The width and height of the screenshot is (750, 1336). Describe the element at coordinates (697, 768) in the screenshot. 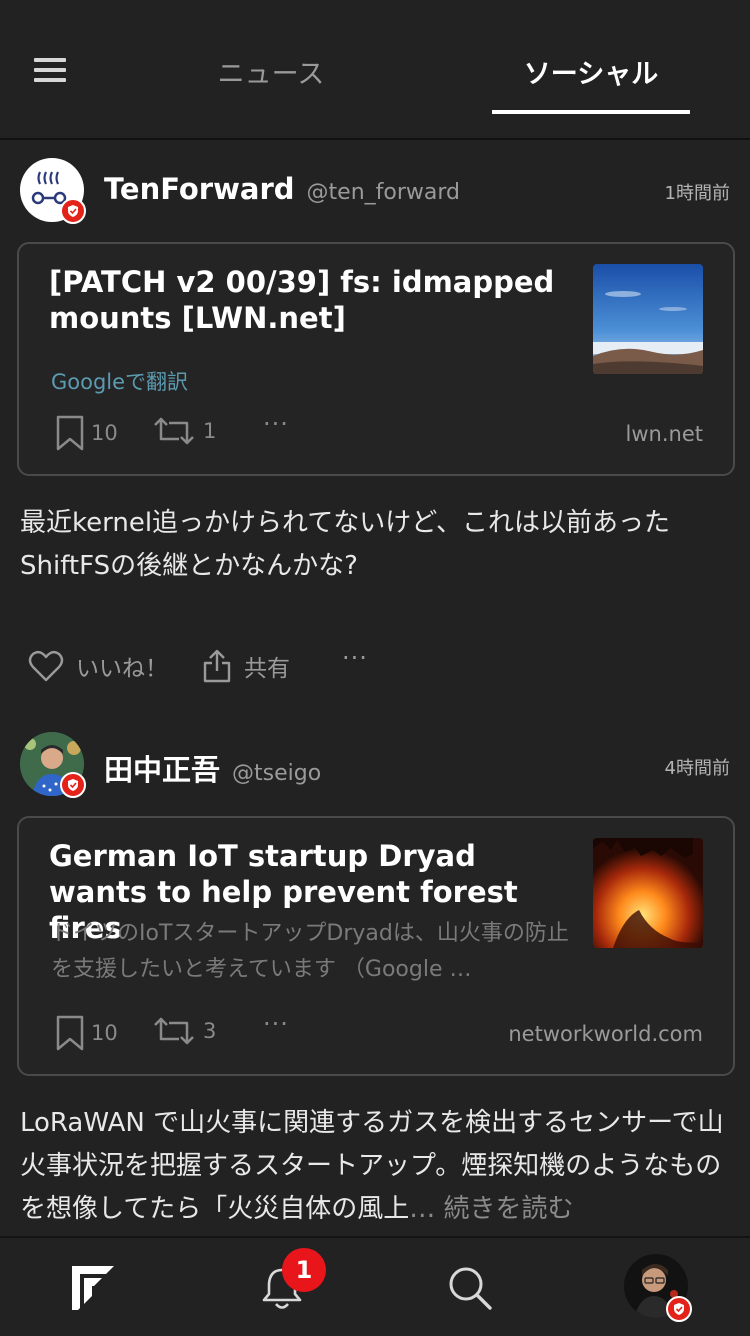

I see `post-time: 4時間前` at that location.